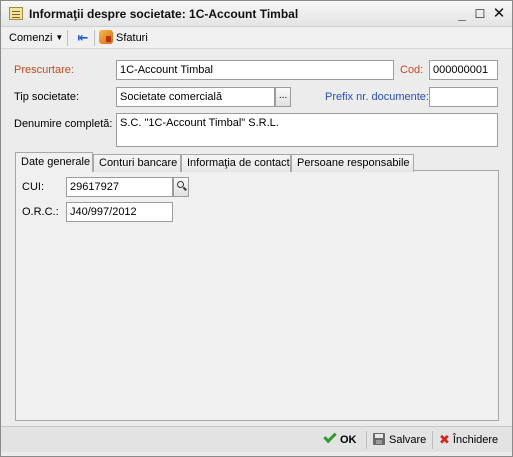 This screenshot has width=513, height=457. What do you see at coordinates (412, 70) in the screenshot?
I see `cod-label: Cod:` at bounding box center [412, 70].